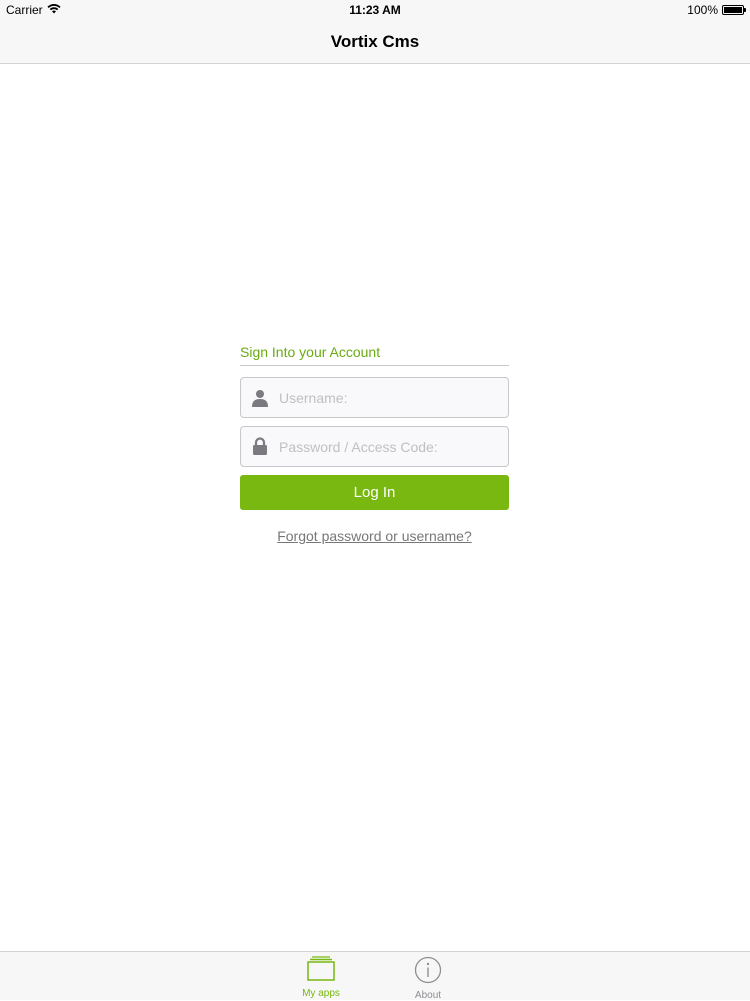 This screenshot has width=750, height=1001. I want to click on login-button: Log In, so click(374, 492).